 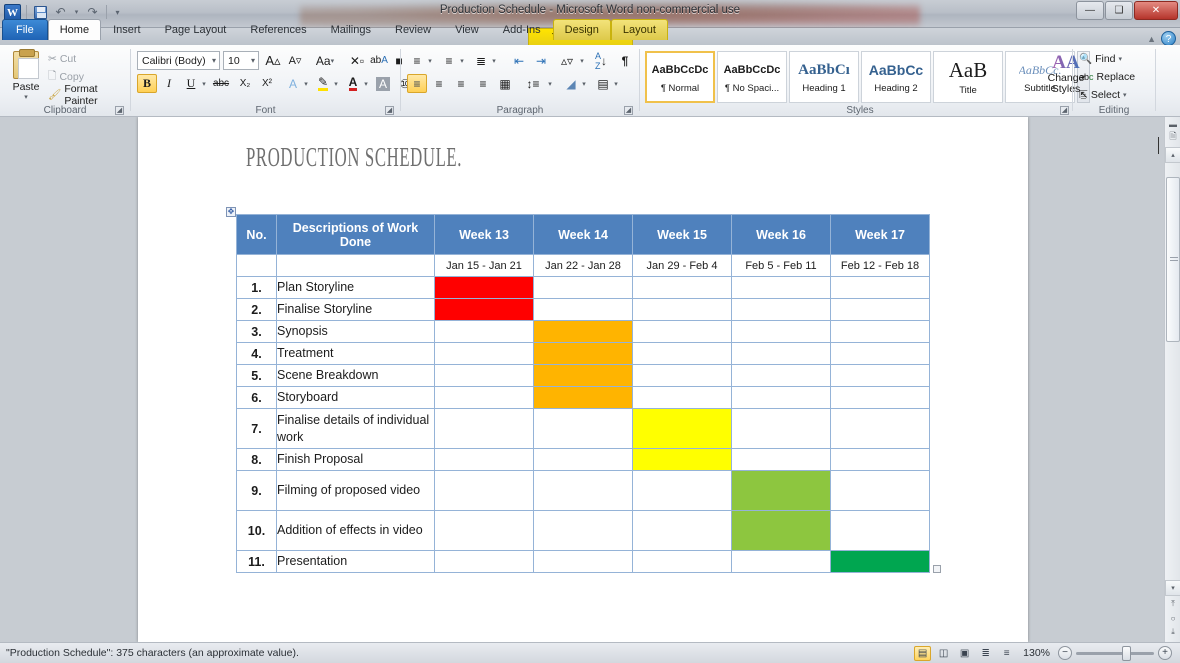 I want to click on row-number: 9., so click(x=256, y=490).